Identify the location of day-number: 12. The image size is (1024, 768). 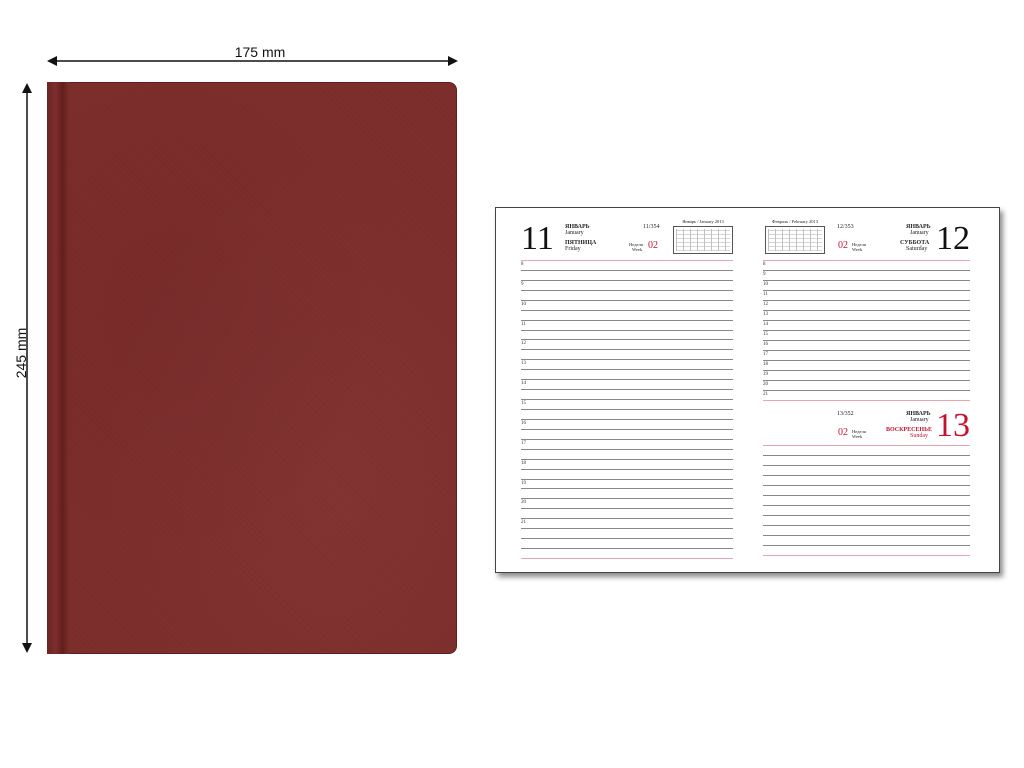
(953, 238).